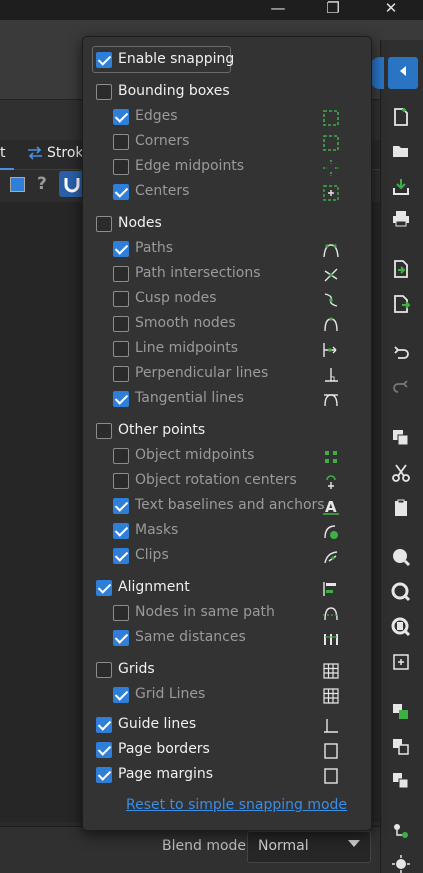  What do you see at coordinates (331, 325) in the screenshot?
I see `smooth-nodes-icon` at bounding box center [331, 325].